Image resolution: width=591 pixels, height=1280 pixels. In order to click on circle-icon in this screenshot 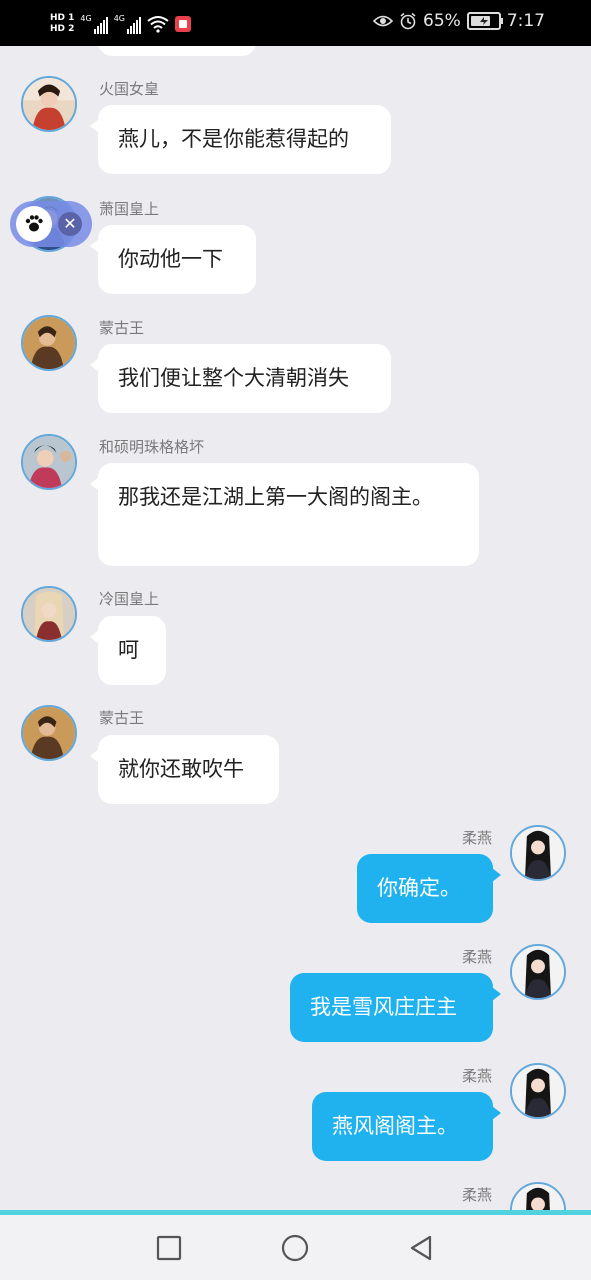, I will do `click(295, 1248)`.